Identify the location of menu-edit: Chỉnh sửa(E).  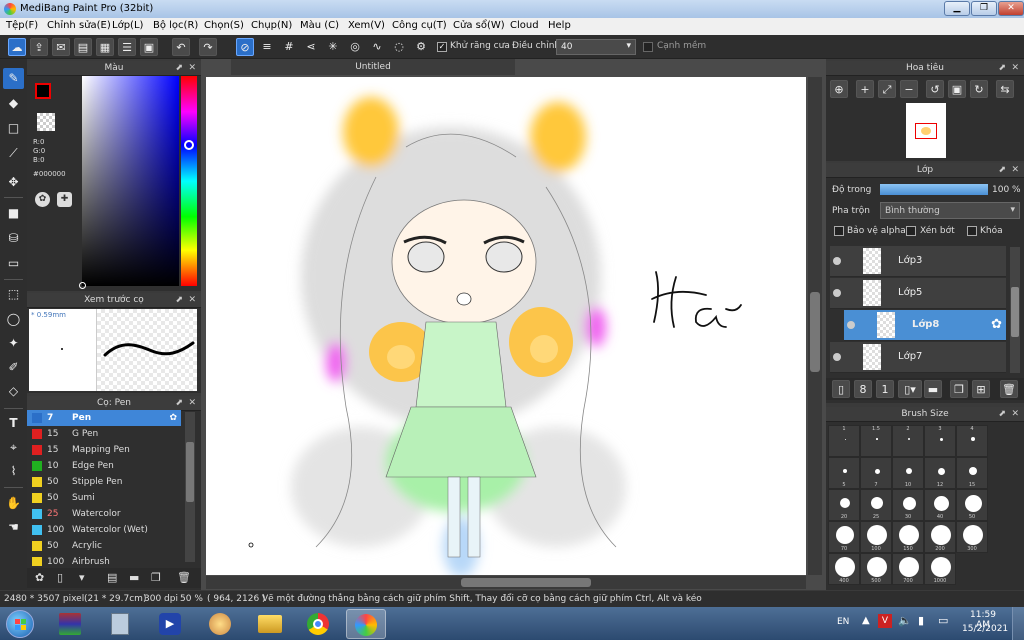
(79, 25).